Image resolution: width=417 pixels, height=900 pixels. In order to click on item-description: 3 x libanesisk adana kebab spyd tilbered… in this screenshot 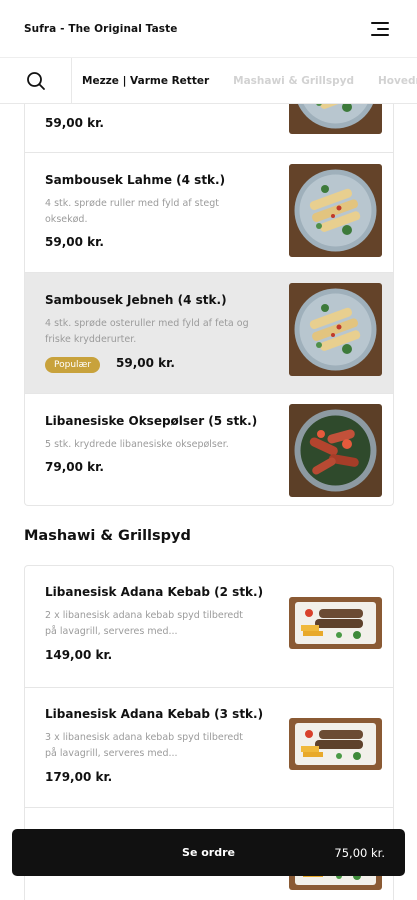, I will do `click(144, 745)`.